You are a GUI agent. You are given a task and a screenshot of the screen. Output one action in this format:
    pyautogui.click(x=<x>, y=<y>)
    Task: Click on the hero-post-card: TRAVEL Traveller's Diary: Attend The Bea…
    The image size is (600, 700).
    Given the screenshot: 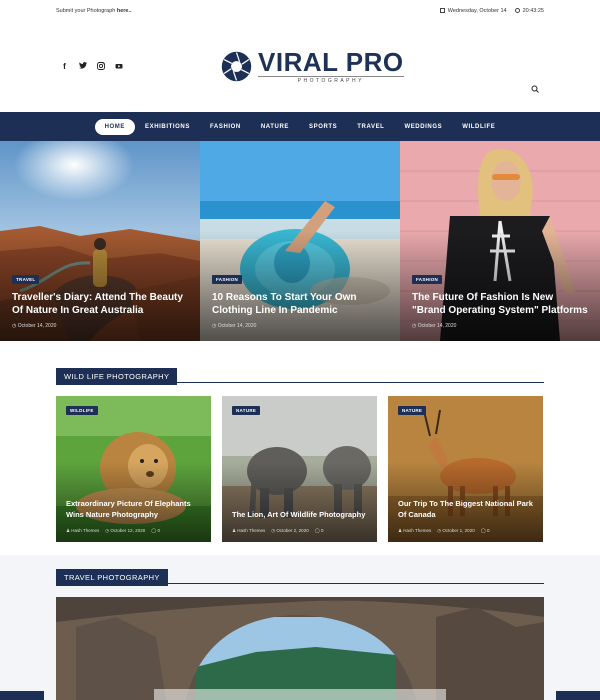 What is the action you would take?
    pyautogui.click(x=100, y=241)
    